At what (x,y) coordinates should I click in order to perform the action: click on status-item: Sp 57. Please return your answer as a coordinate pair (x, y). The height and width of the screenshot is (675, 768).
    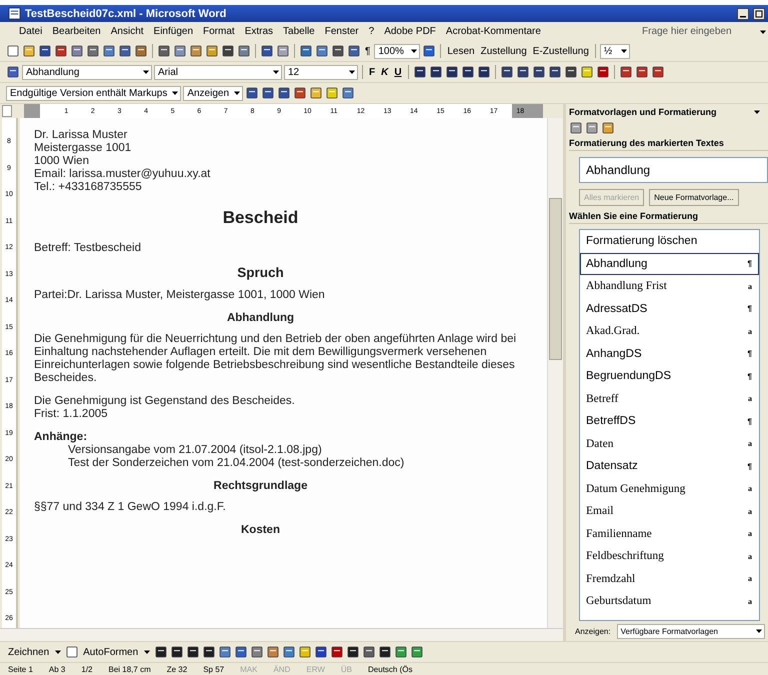
    Looking at the image, I should click on (213, 669).